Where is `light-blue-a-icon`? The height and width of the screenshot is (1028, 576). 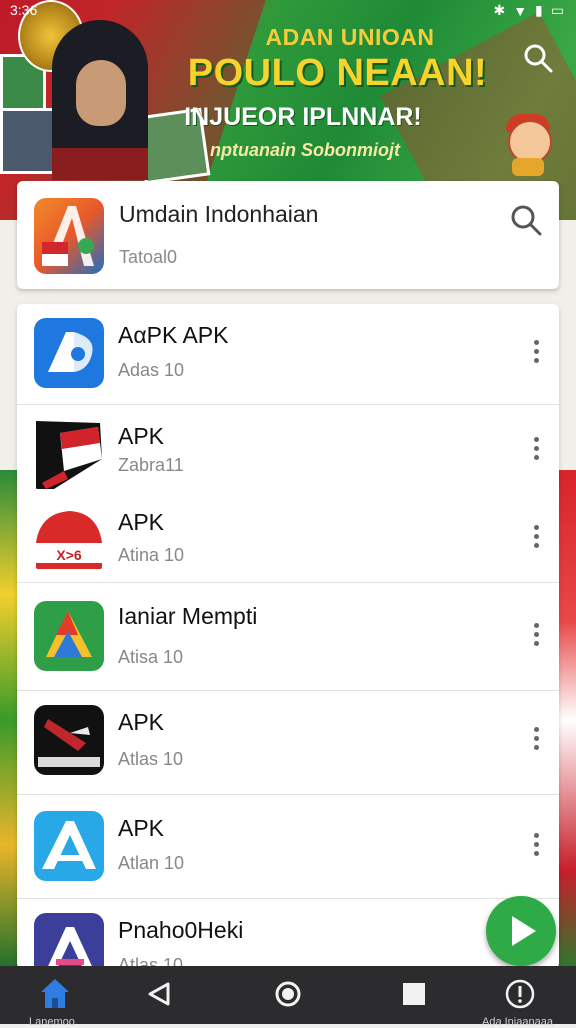
light-blue-a-icon is located at coordinates (69, 846).